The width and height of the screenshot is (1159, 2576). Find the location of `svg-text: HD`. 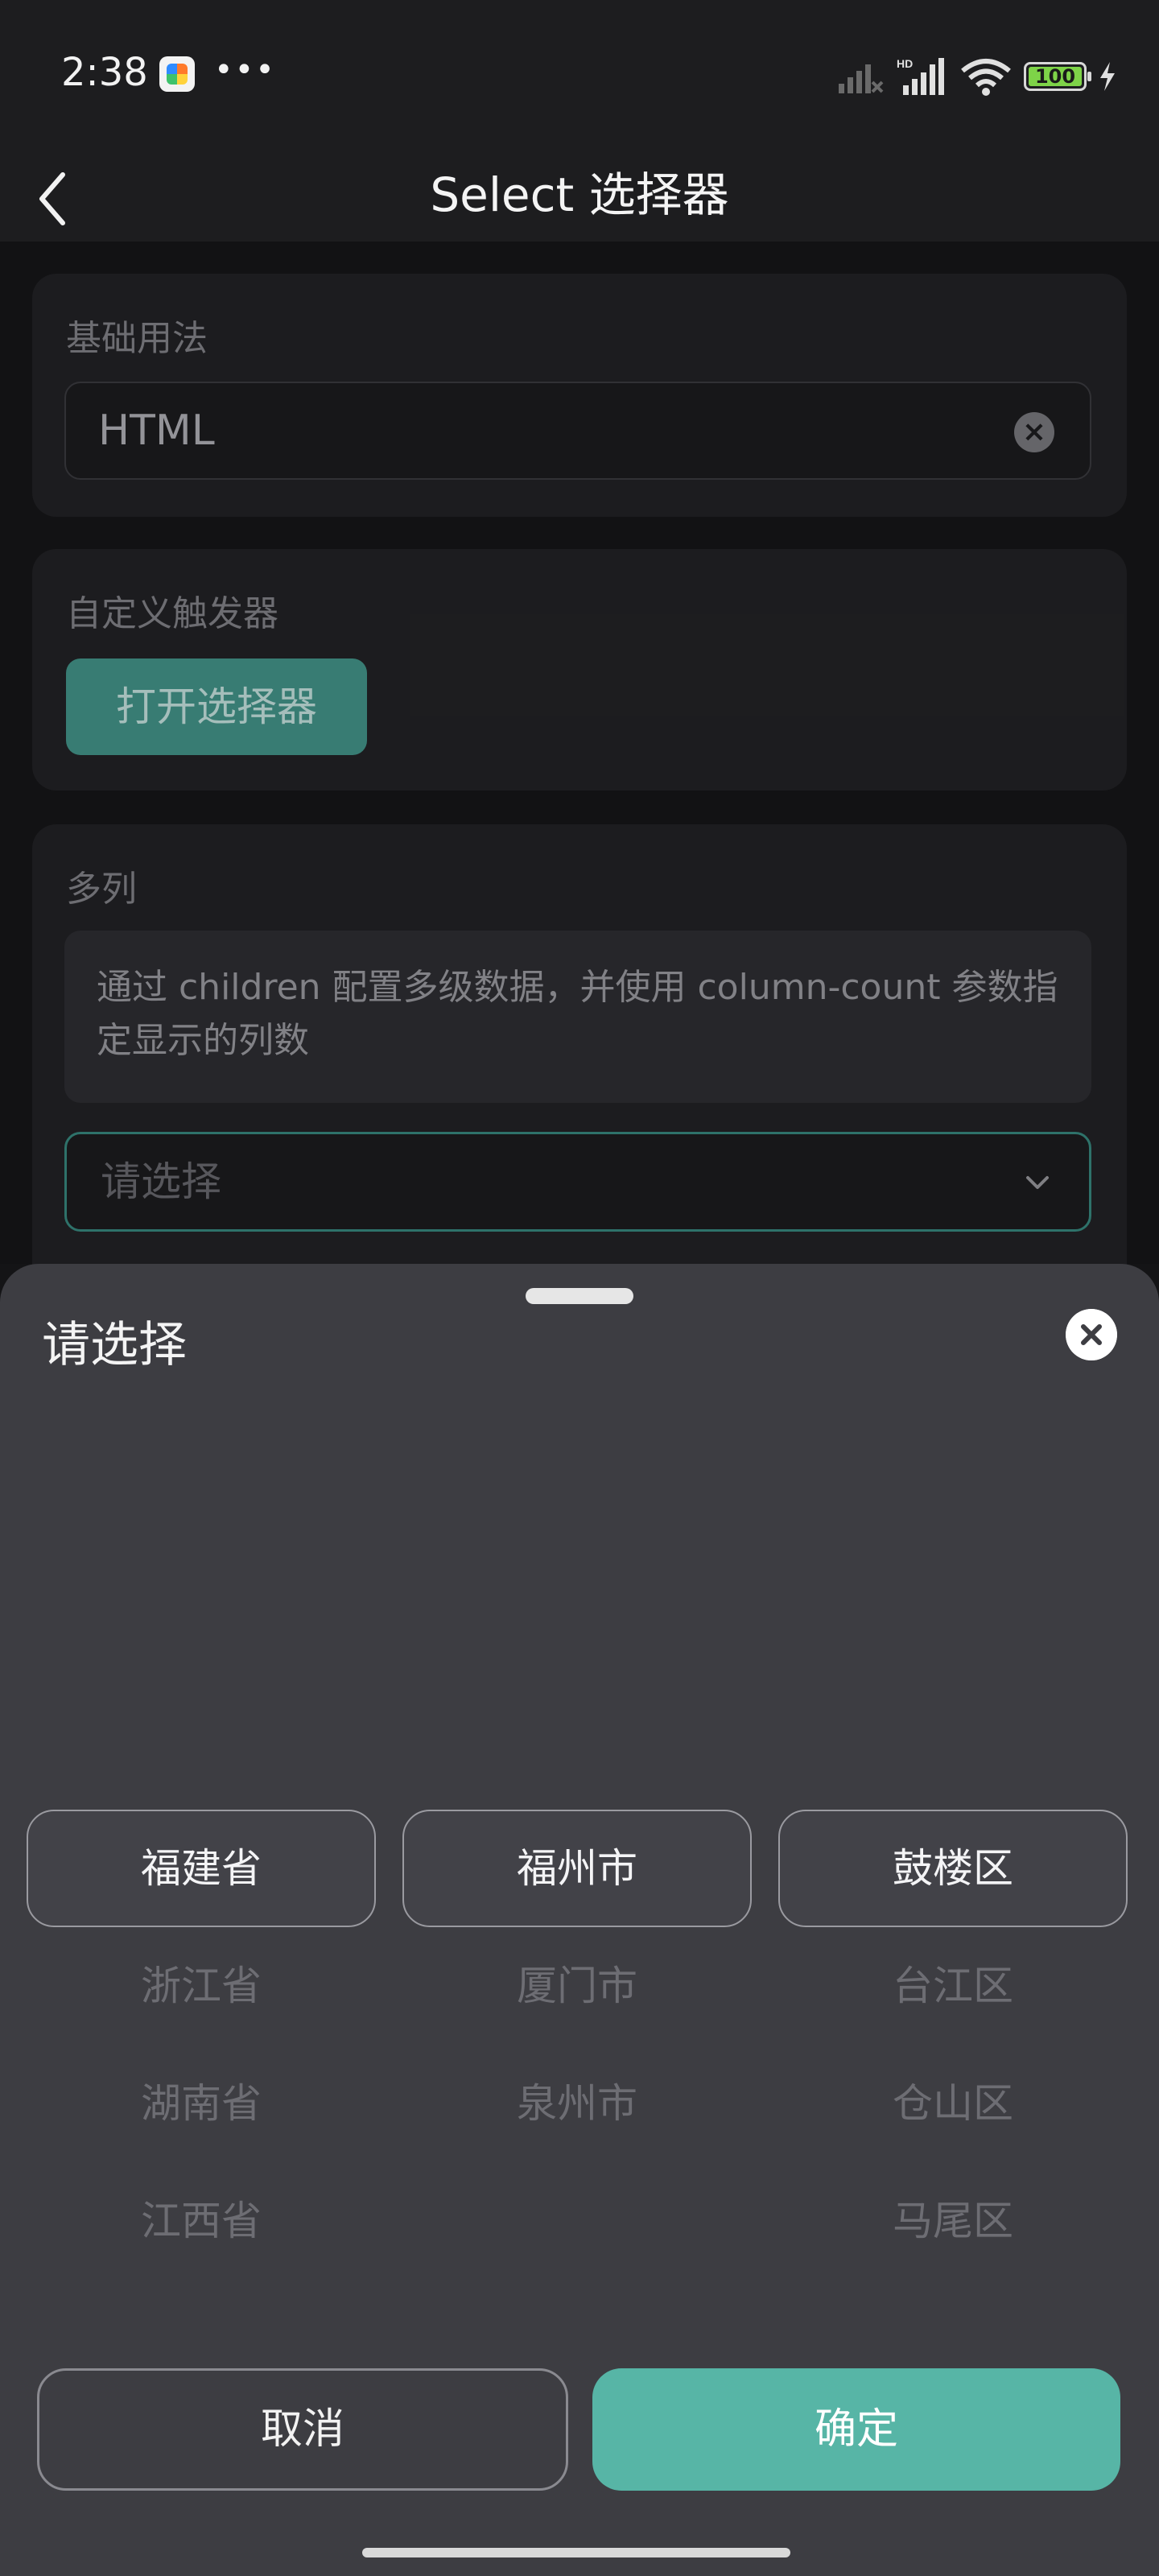

svg-text: HD is located at coordinates (905, 63).